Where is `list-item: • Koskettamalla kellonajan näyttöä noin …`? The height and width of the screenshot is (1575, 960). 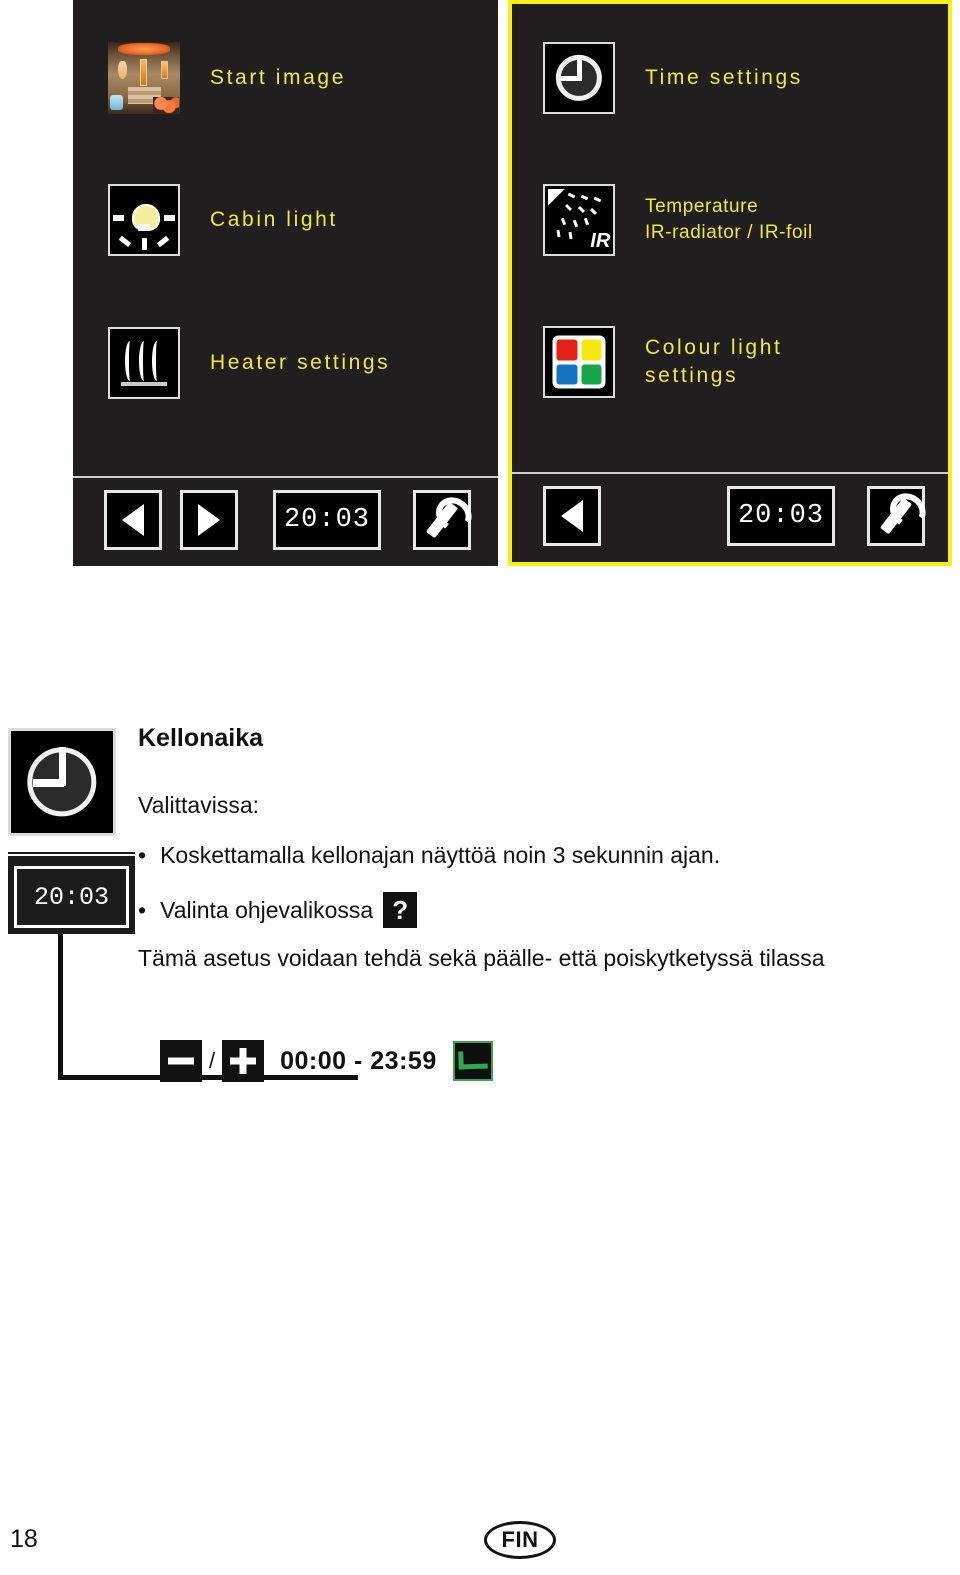 list-item: • Koskettamalla kellonajan näyttöä noin … is located at coordinates (429, 855).